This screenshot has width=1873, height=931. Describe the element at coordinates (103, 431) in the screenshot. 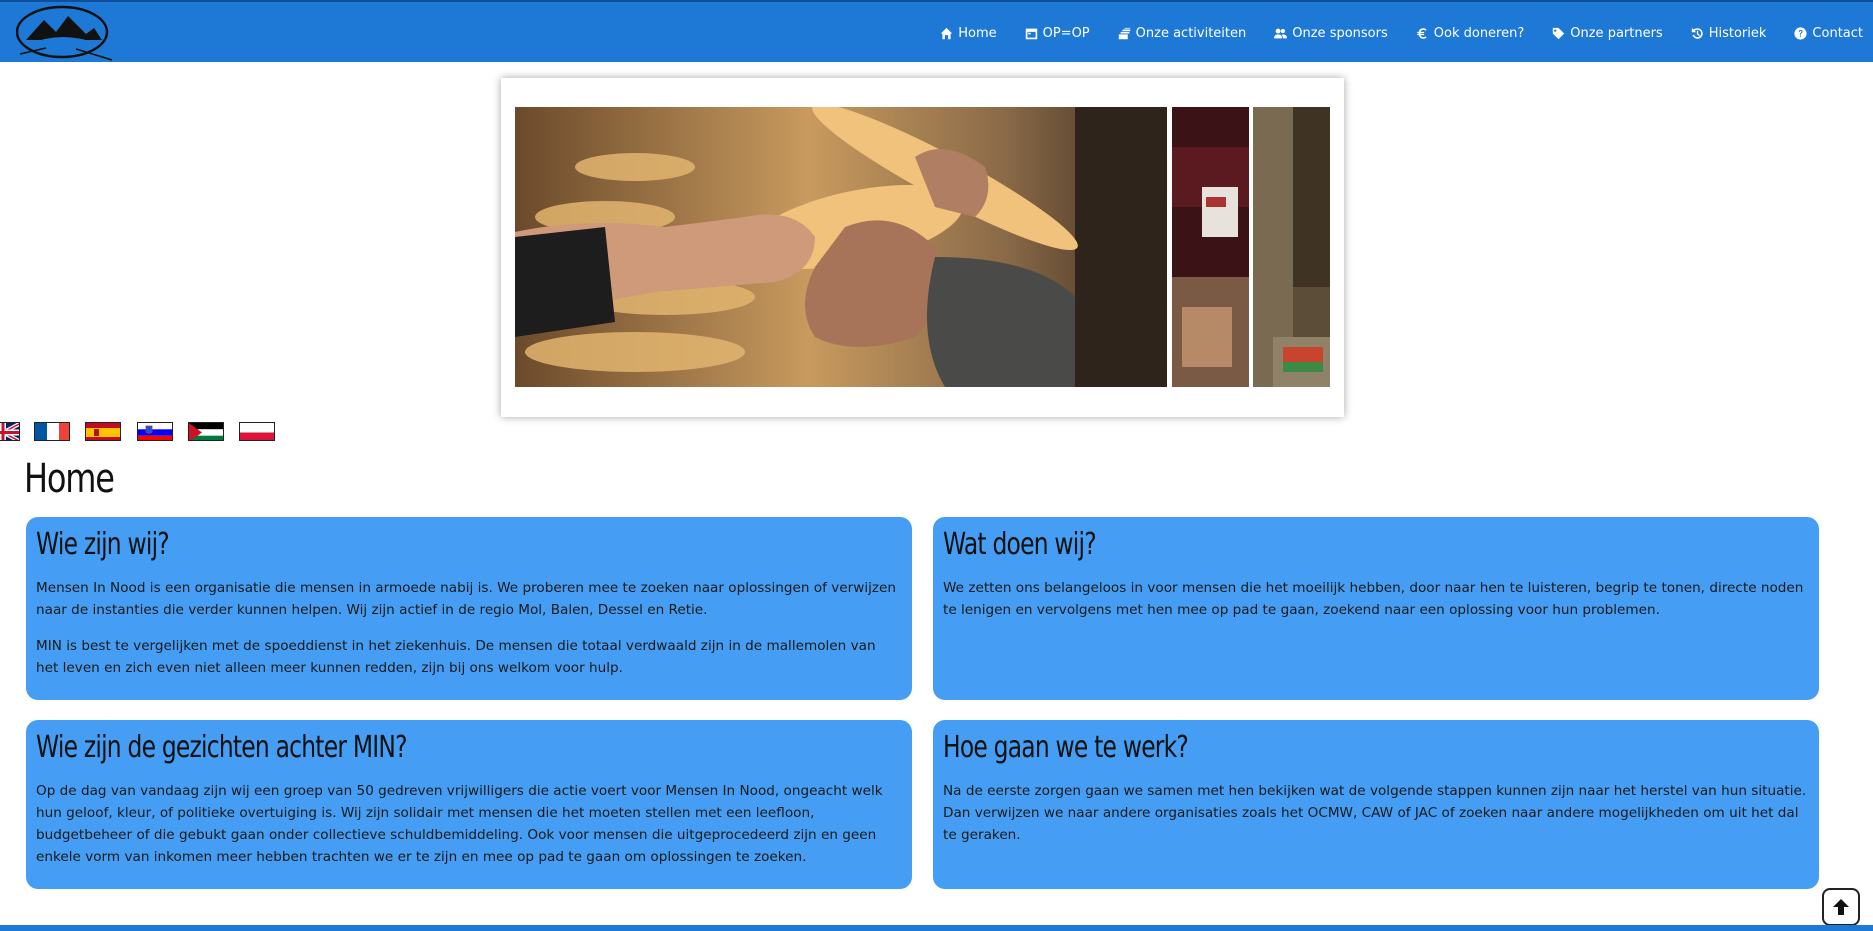

I see `spanish-flag` at that location.